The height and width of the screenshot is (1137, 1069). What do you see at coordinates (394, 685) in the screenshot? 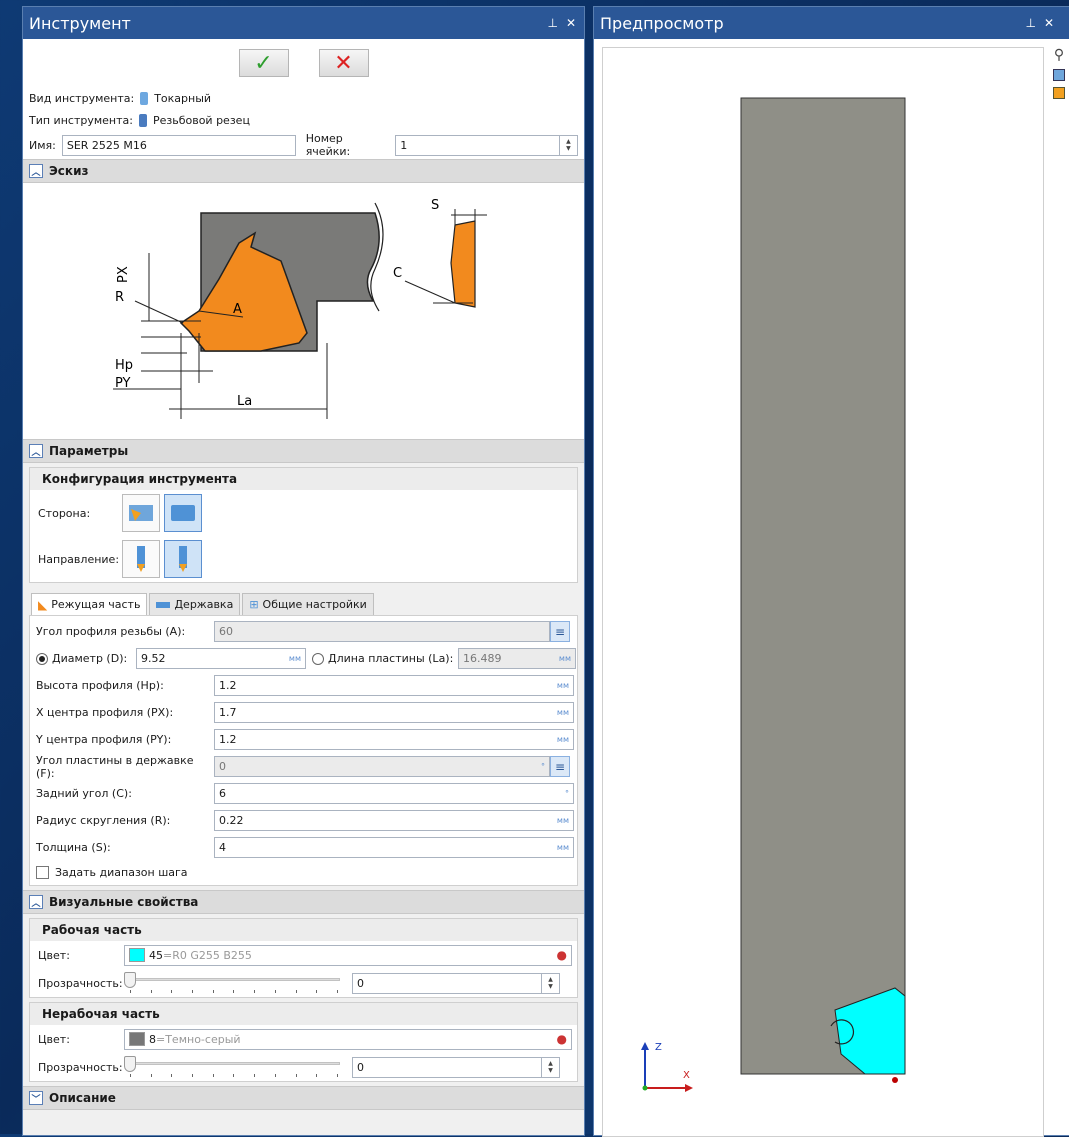
I see `profile-height-input: 1.2 мм` at bounding box center [394, 685].